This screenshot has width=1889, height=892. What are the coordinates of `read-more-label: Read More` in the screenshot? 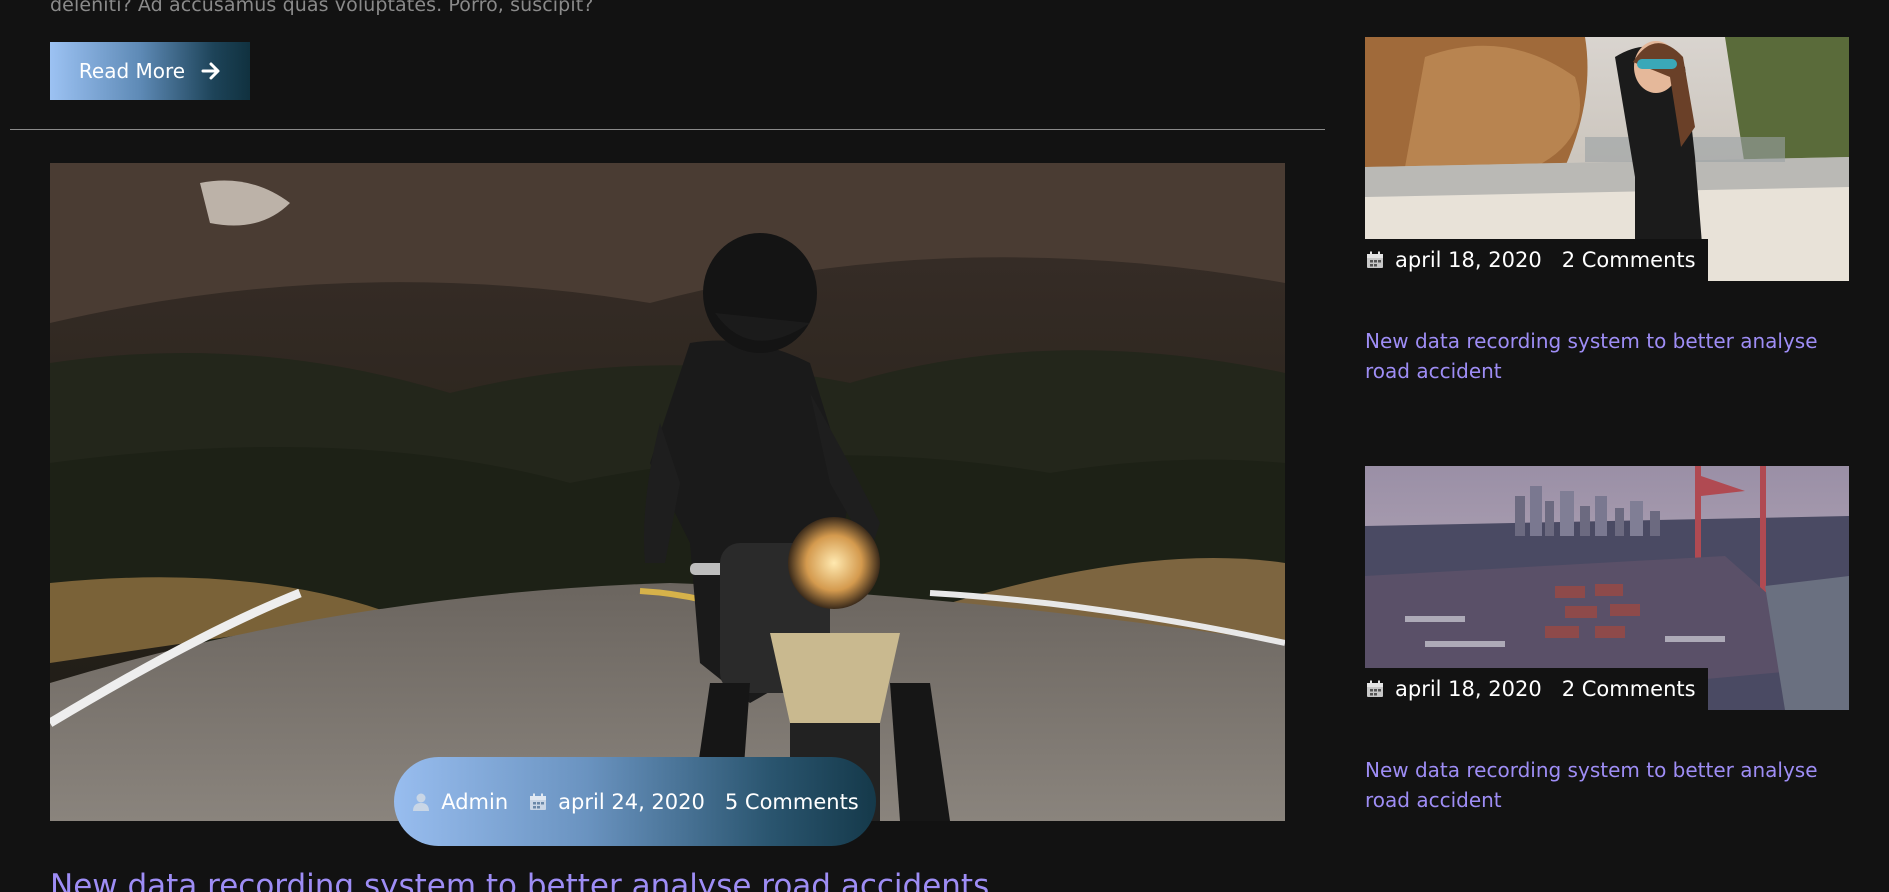 It's located at (132, 71).